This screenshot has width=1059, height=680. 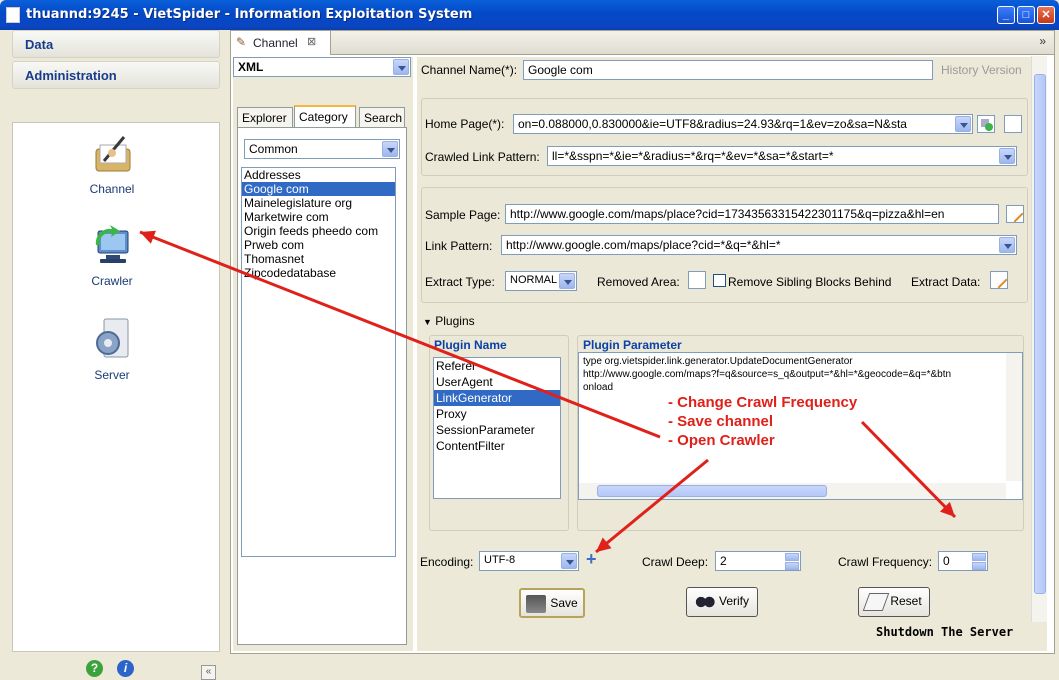 What do you see at coordinates (946, 282) in the screenshot?
I see `extract-data-label: Extract Data:` at bounding box center [946, 282].